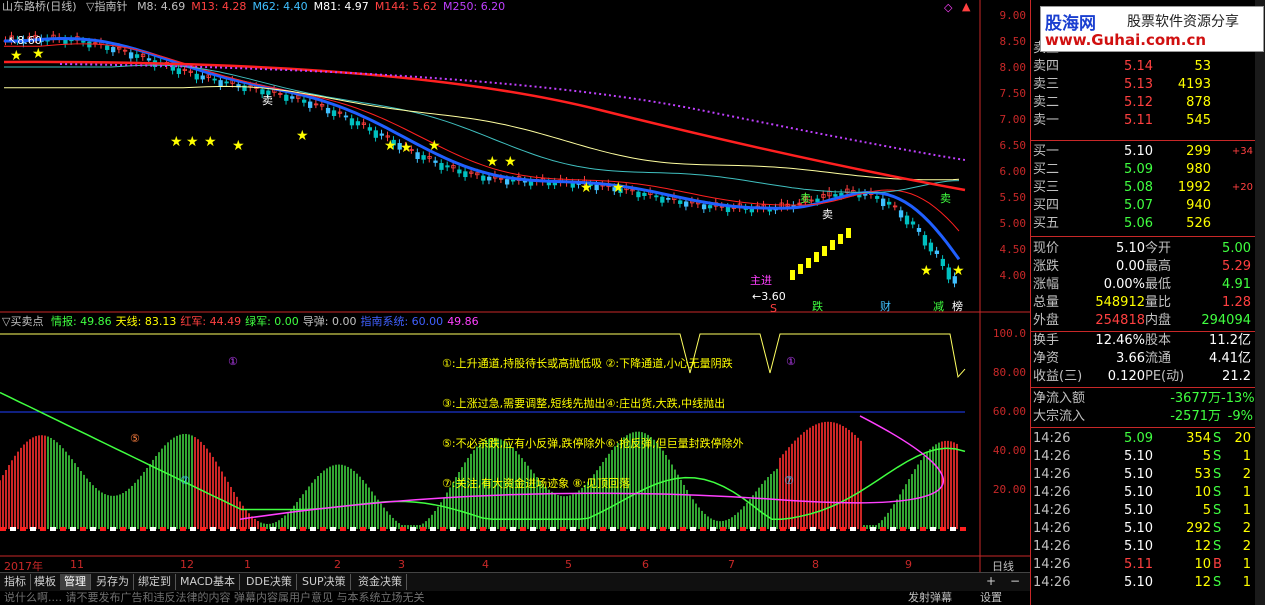 The image size is (1265, 605). I want to click on stat-label: 净资, so click(1046, 358).